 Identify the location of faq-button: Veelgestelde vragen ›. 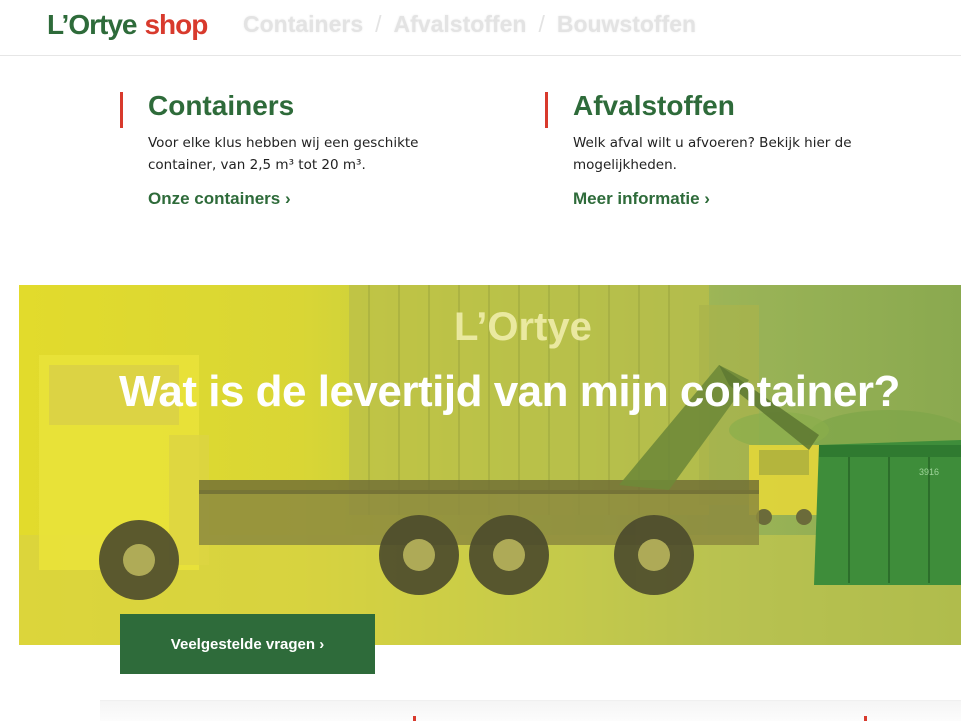
(247, 644).